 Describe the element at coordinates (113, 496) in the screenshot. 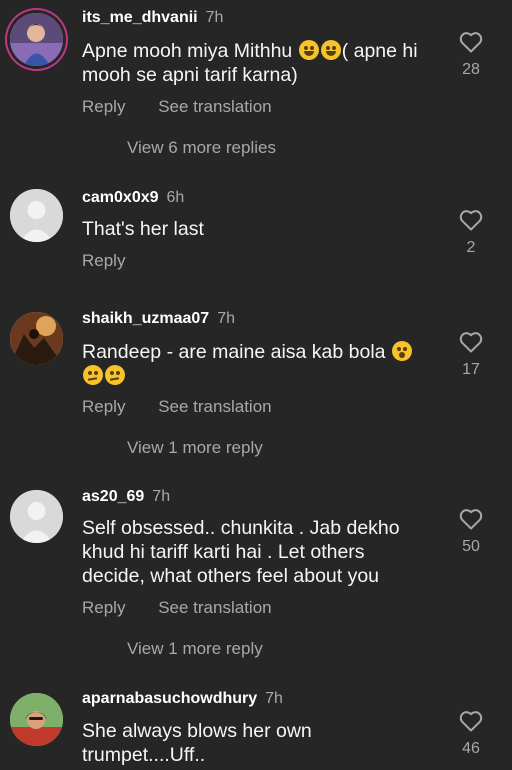

I see `username: as20_69` at that location.